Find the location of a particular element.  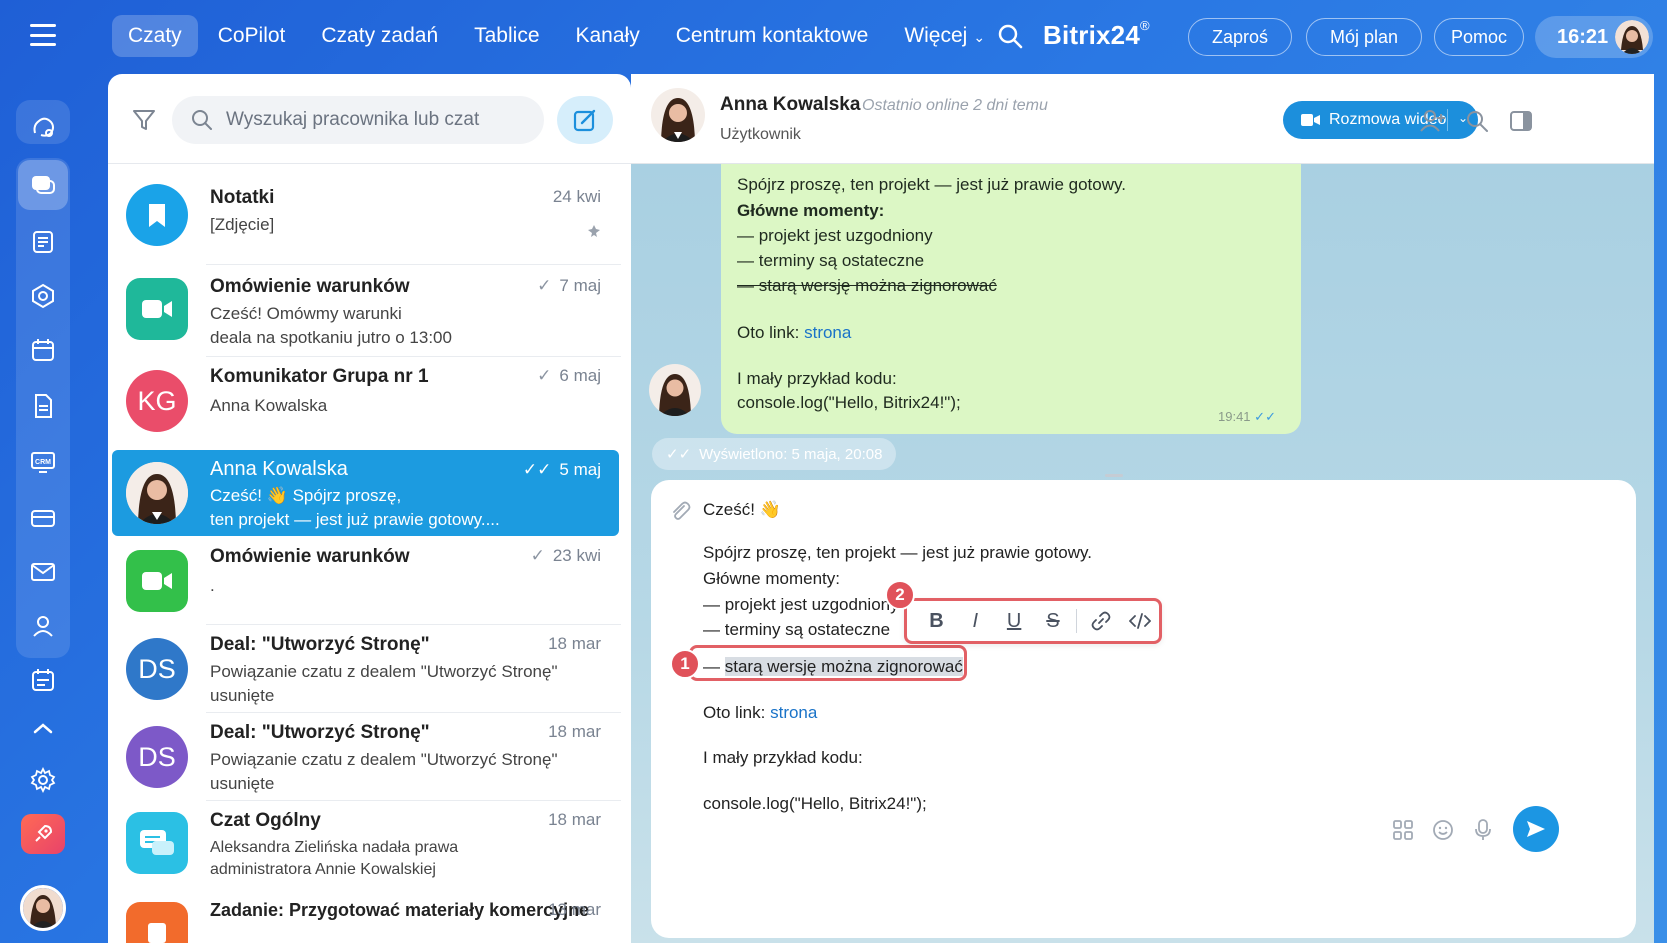

crm-rail-icon: CRM is located at coordinates (43, 462).